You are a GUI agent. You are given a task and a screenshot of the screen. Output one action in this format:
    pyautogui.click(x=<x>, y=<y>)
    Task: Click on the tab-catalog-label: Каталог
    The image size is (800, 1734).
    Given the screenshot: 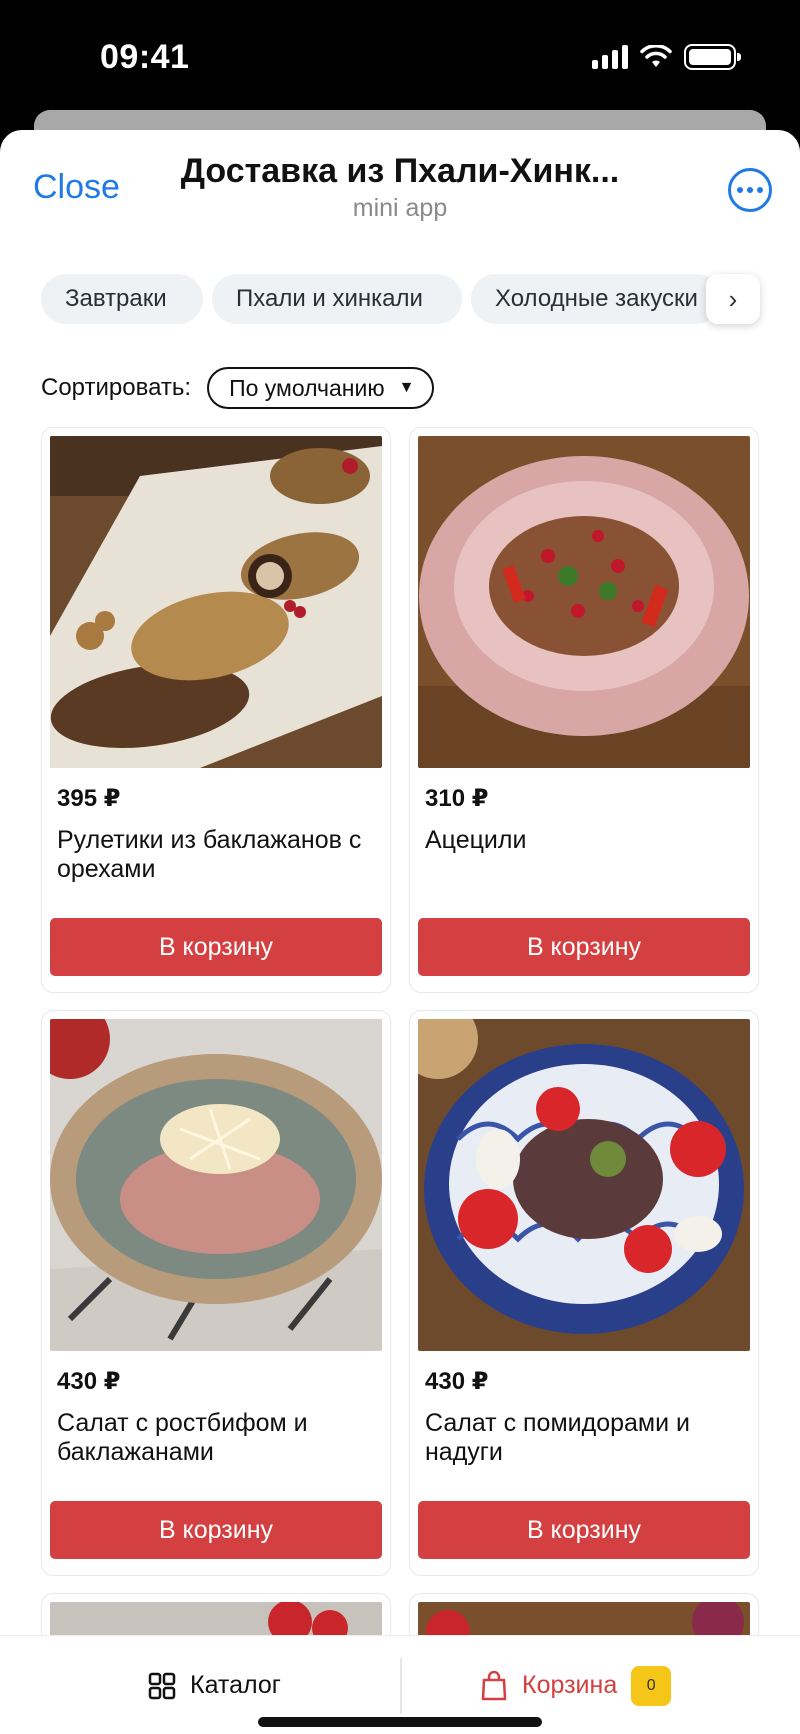 What is the action you would take?
    pyautogui.click(x=235, y=1685)
    